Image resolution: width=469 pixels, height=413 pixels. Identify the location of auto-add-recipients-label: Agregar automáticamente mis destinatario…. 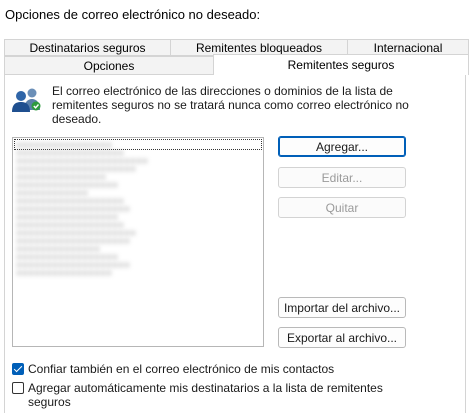
(205, 395).